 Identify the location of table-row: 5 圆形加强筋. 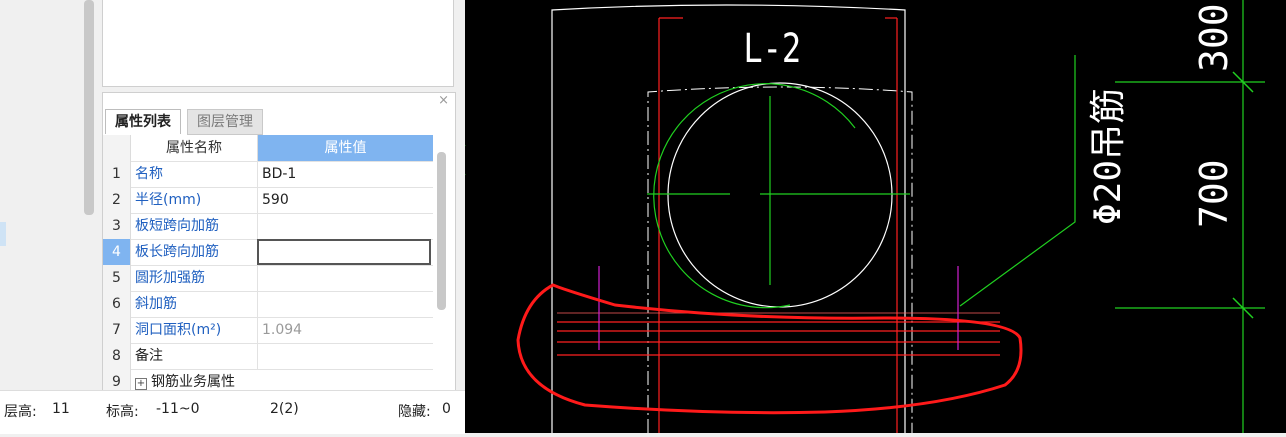
(268, 278).